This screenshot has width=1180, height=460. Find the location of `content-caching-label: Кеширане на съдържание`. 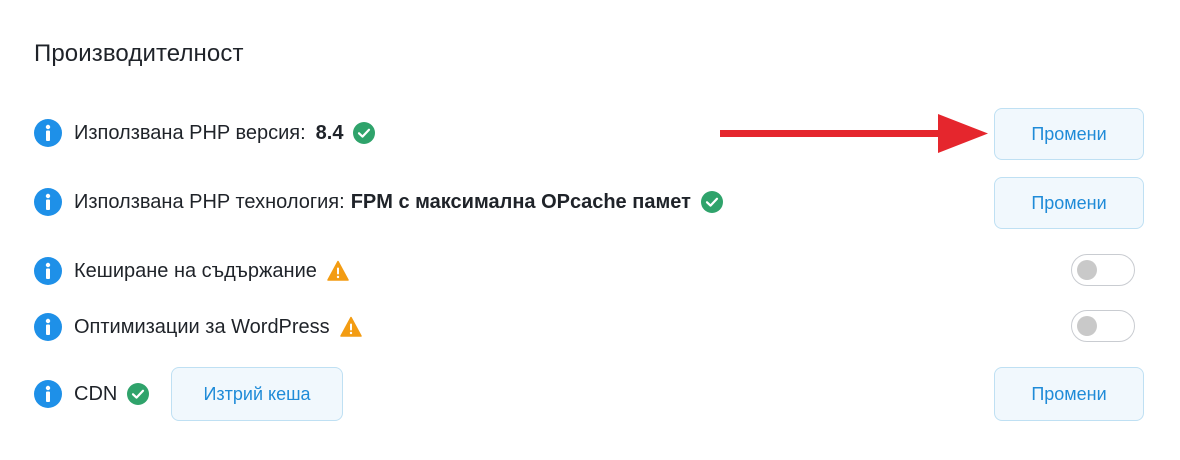

content-caching-label: Кеширане на съдържание is located at coordinates (195, 270).